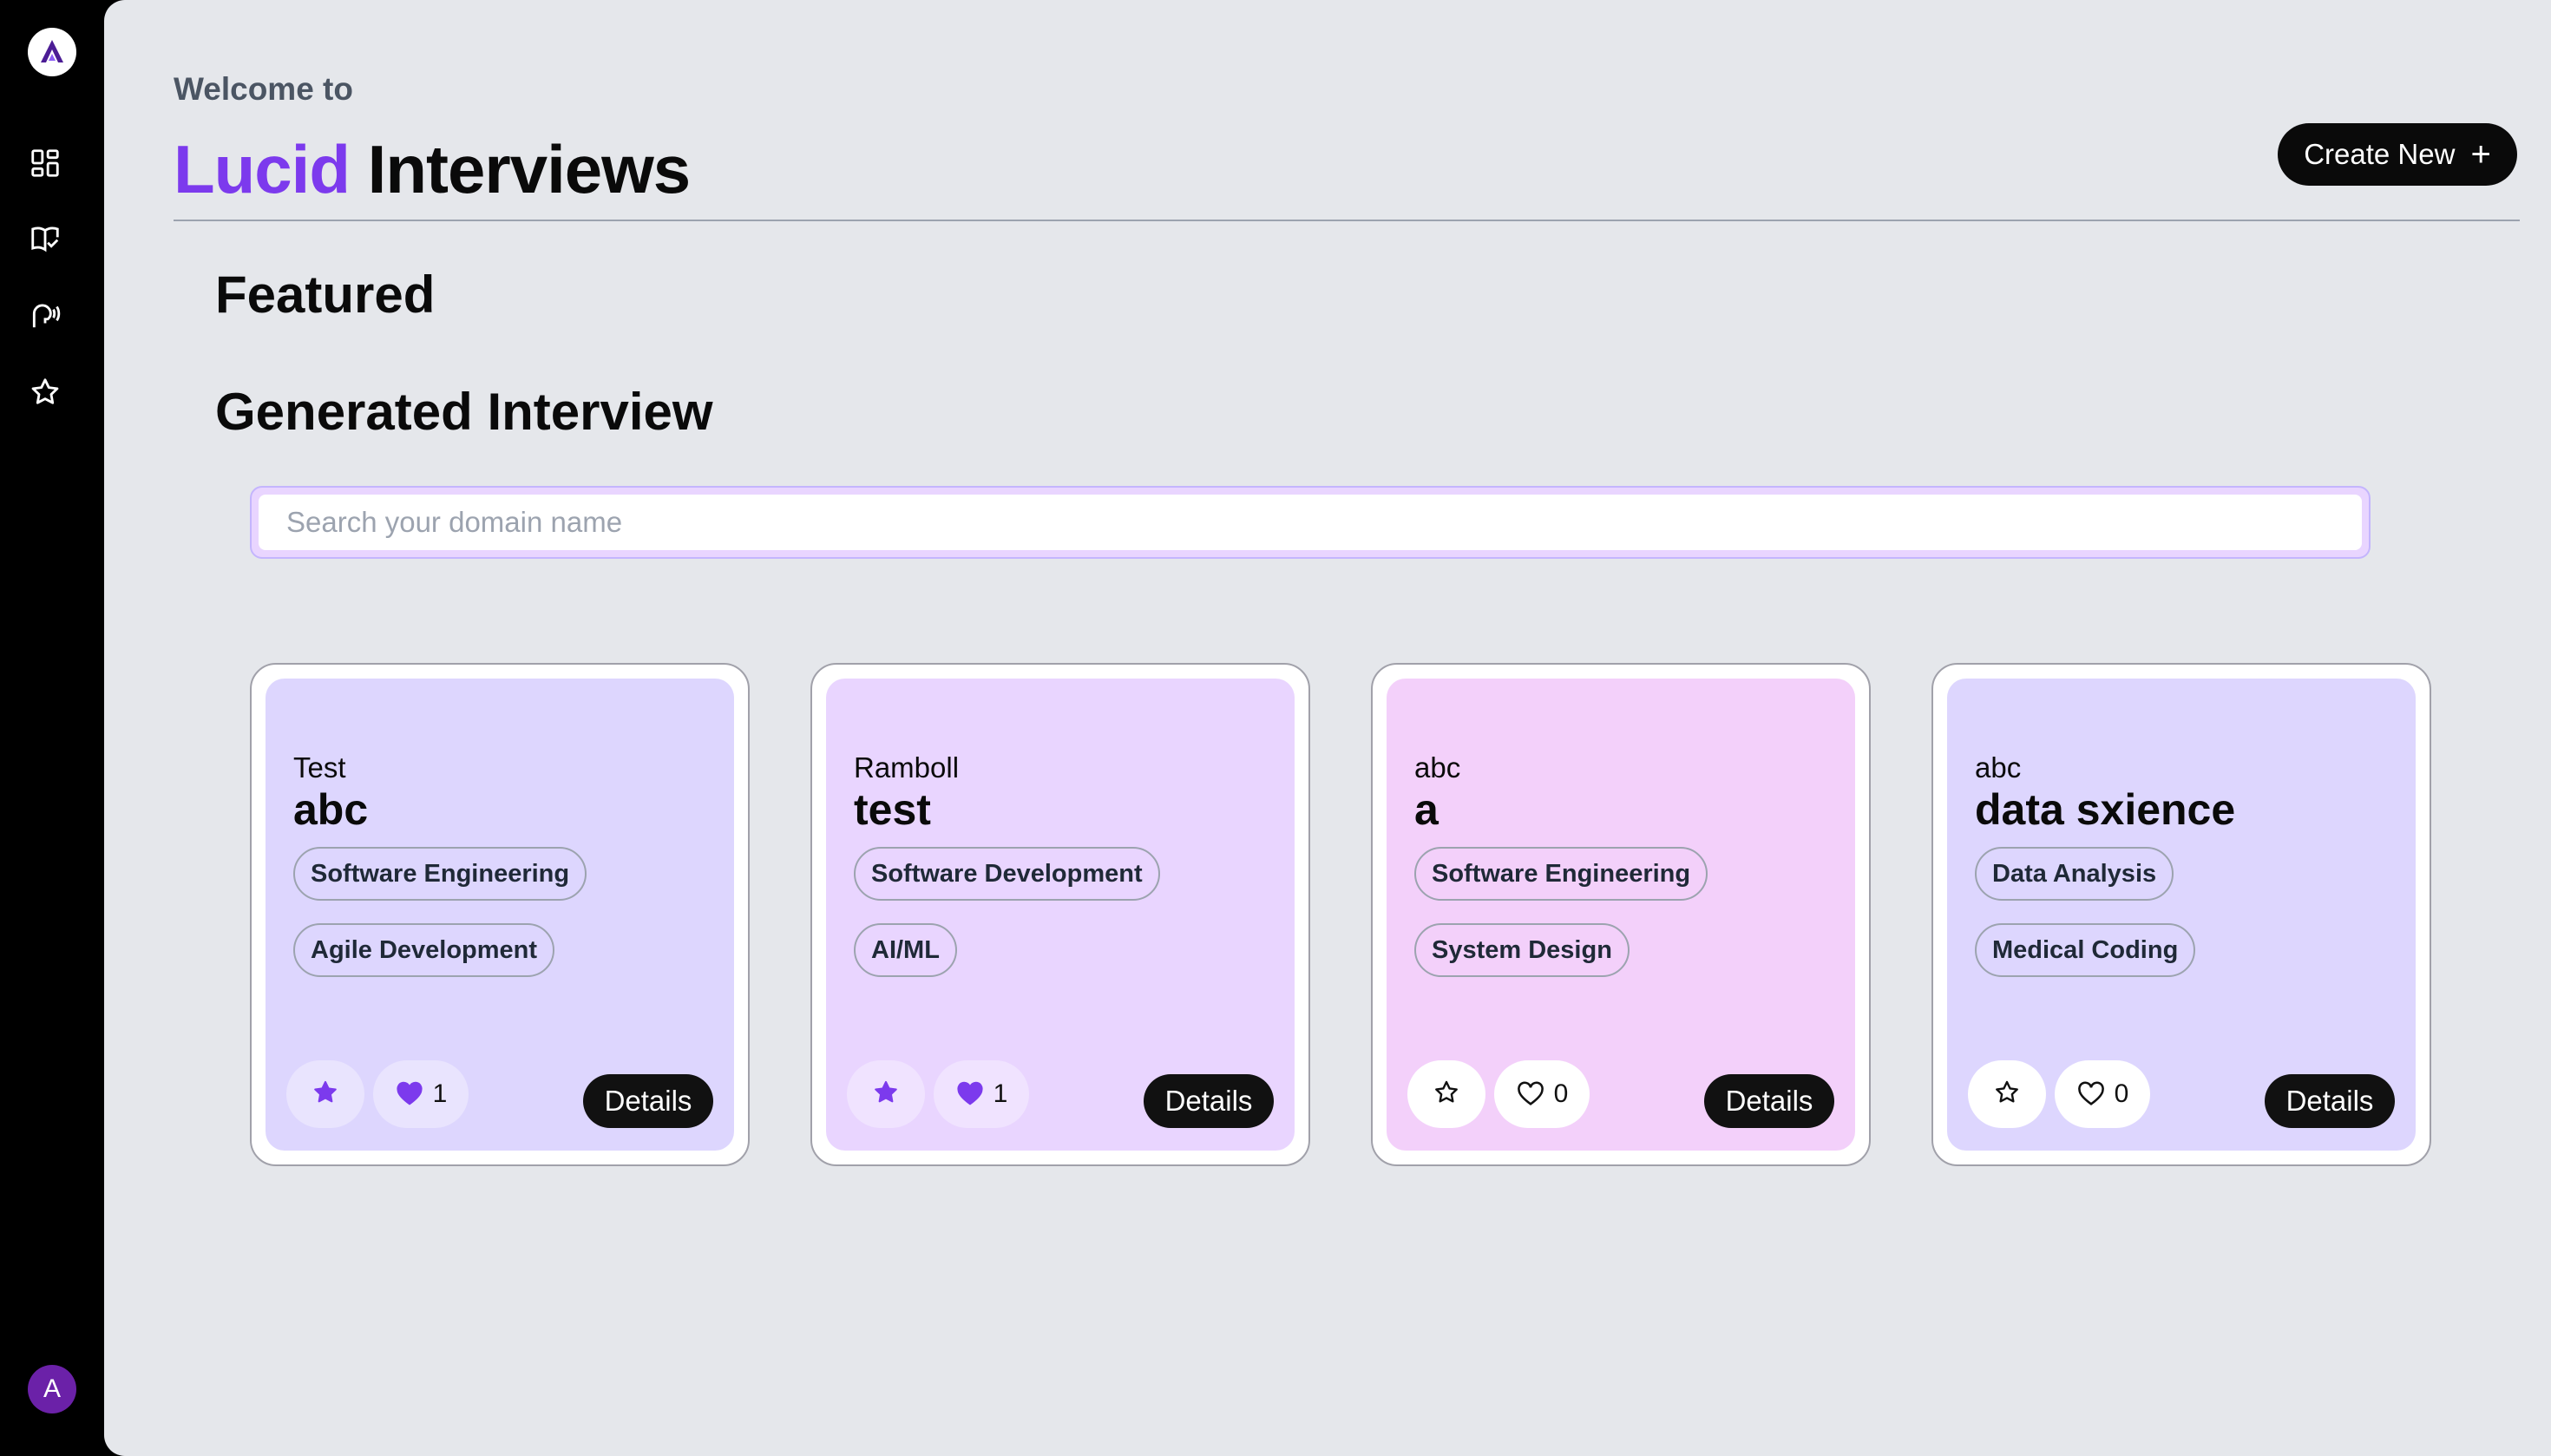  I want to click on card-tag: Software Development, so click(1007, 874).